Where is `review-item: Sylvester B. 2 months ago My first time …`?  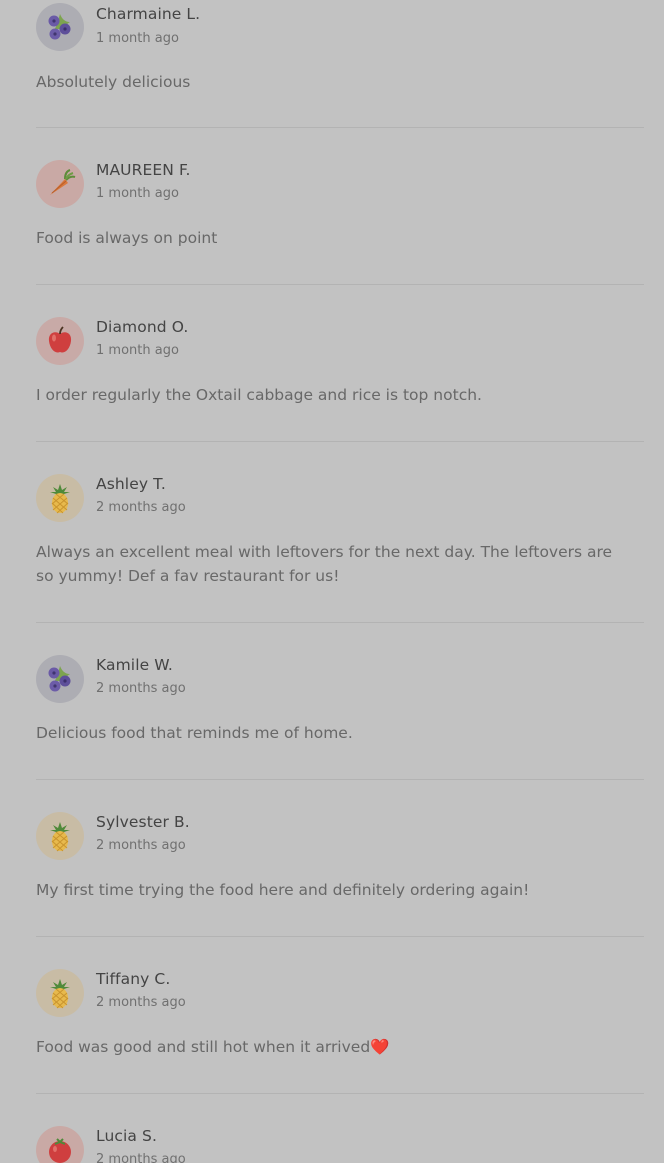
review-item: Sylvester B. 2 months ago My first time … is located at coordinates (340, 854).